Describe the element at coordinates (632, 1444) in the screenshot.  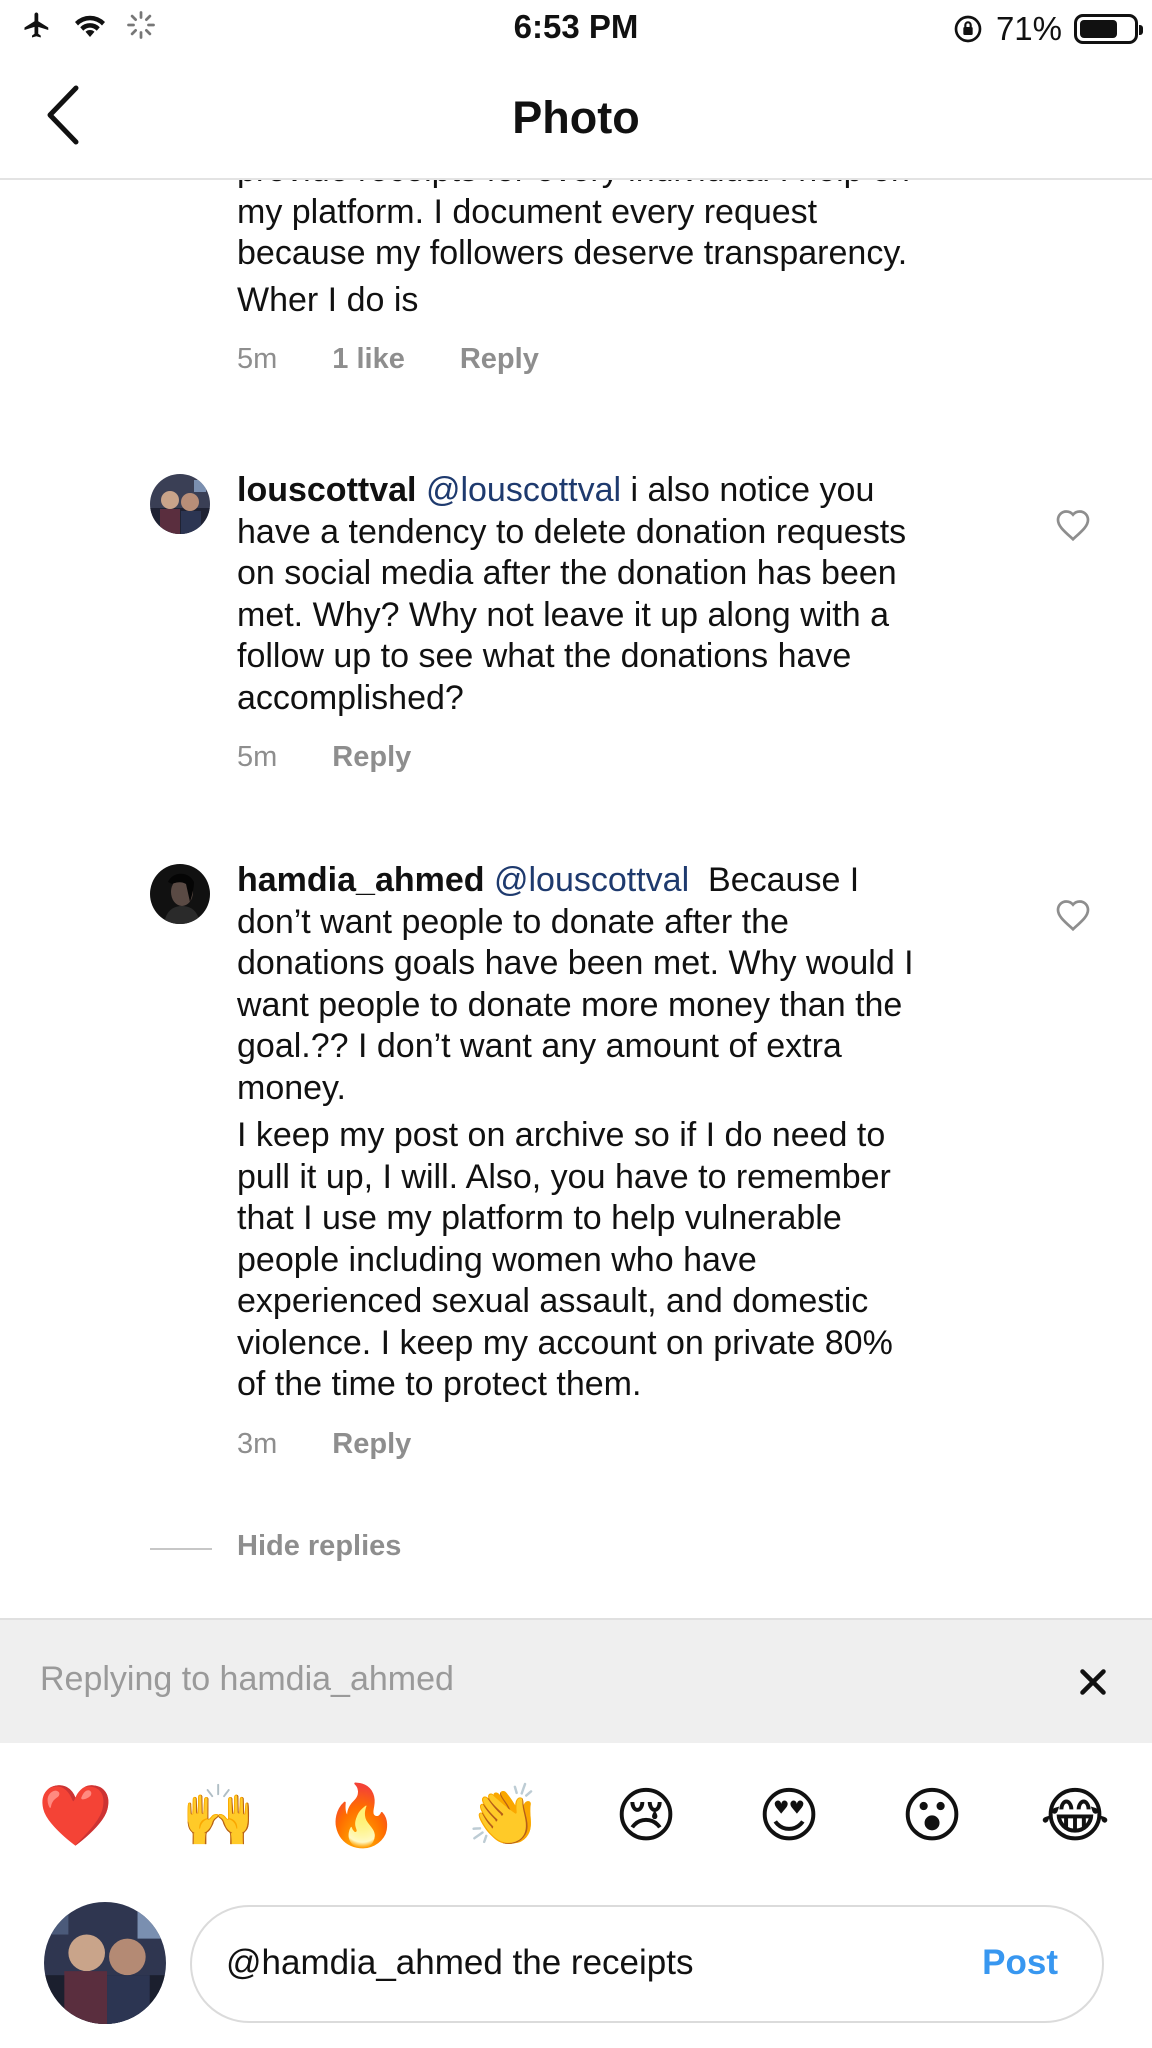
I see `comment-meta: 3m Reply` at that location.